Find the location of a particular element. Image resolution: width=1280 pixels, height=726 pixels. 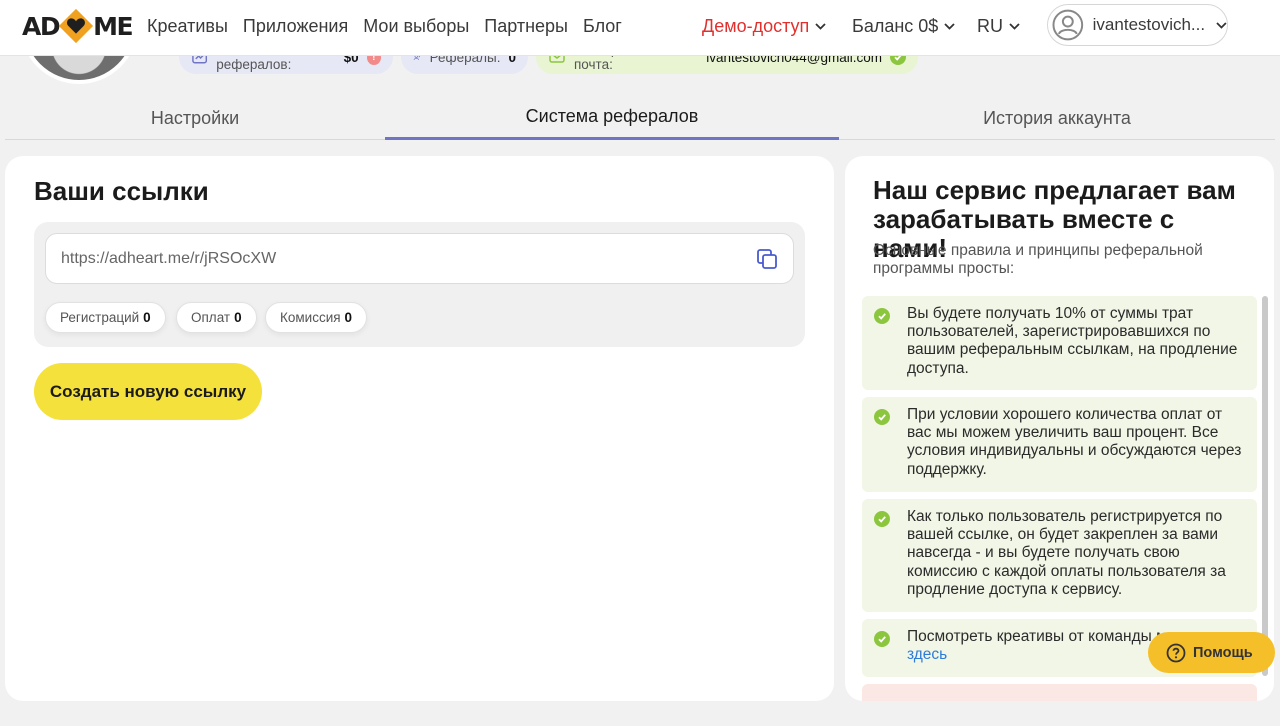

creatives-link: здесь is located at coordinates (927, 654).